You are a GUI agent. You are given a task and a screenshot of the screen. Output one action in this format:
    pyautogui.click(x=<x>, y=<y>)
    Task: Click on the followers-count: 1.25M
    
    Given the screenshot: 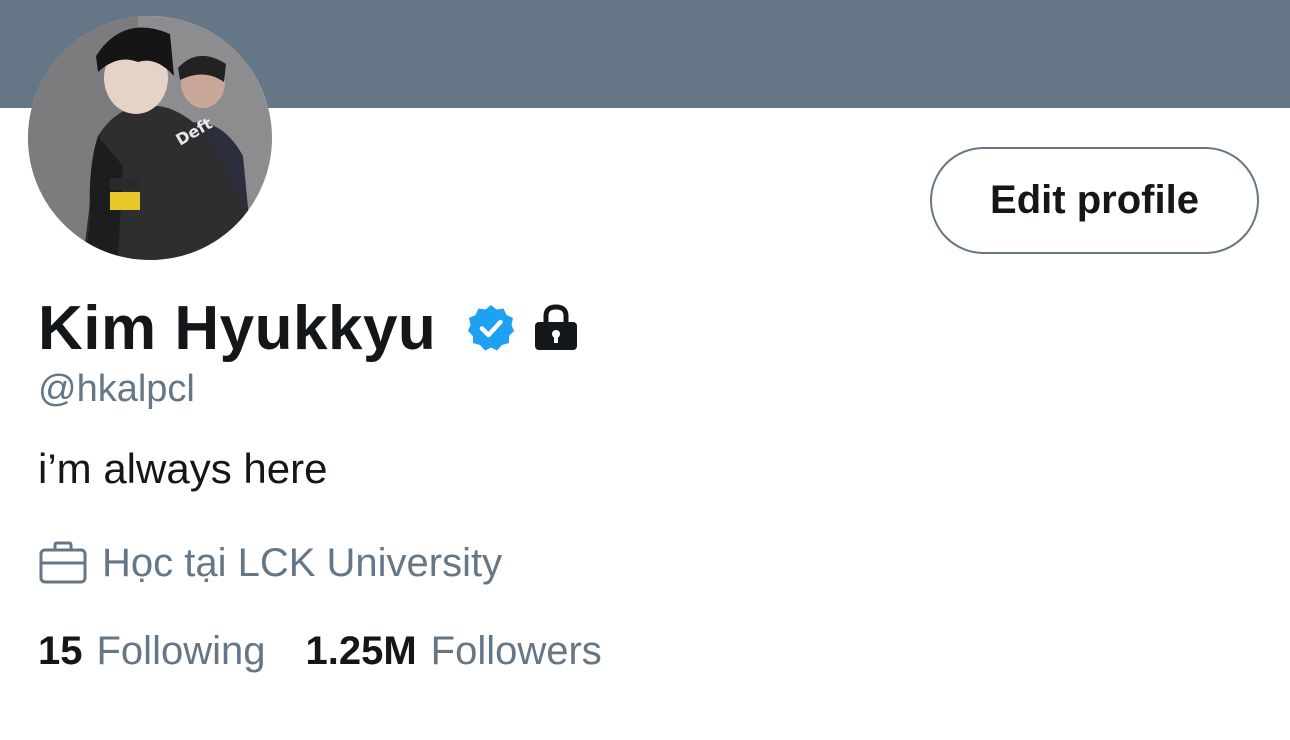 What is the action you would take?
    pyautogui.click(x=361, y=650)
    